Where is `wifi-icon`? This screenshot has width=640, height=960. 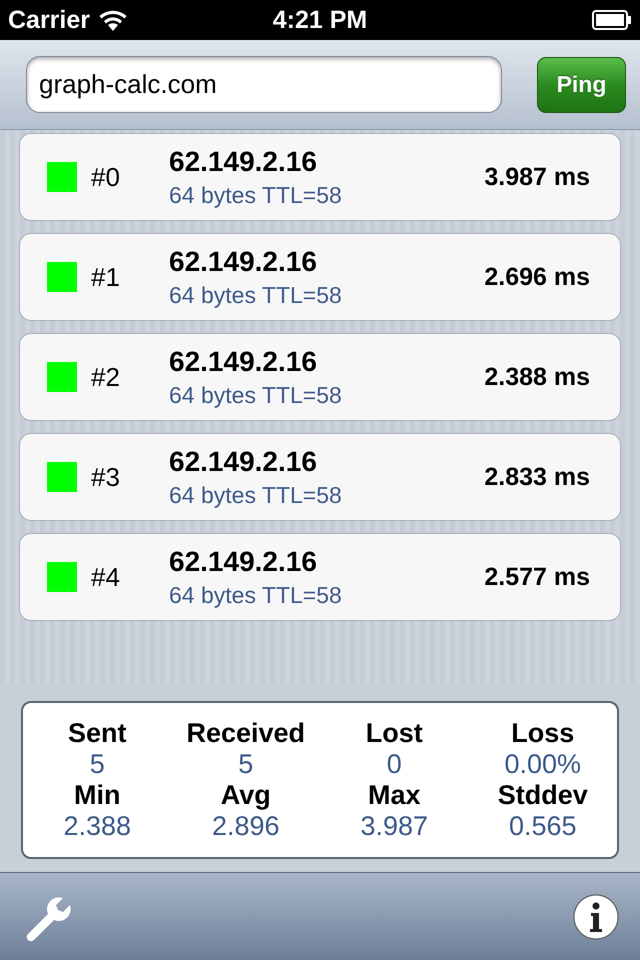 wifi-icon is located at coordinates (113, 20).